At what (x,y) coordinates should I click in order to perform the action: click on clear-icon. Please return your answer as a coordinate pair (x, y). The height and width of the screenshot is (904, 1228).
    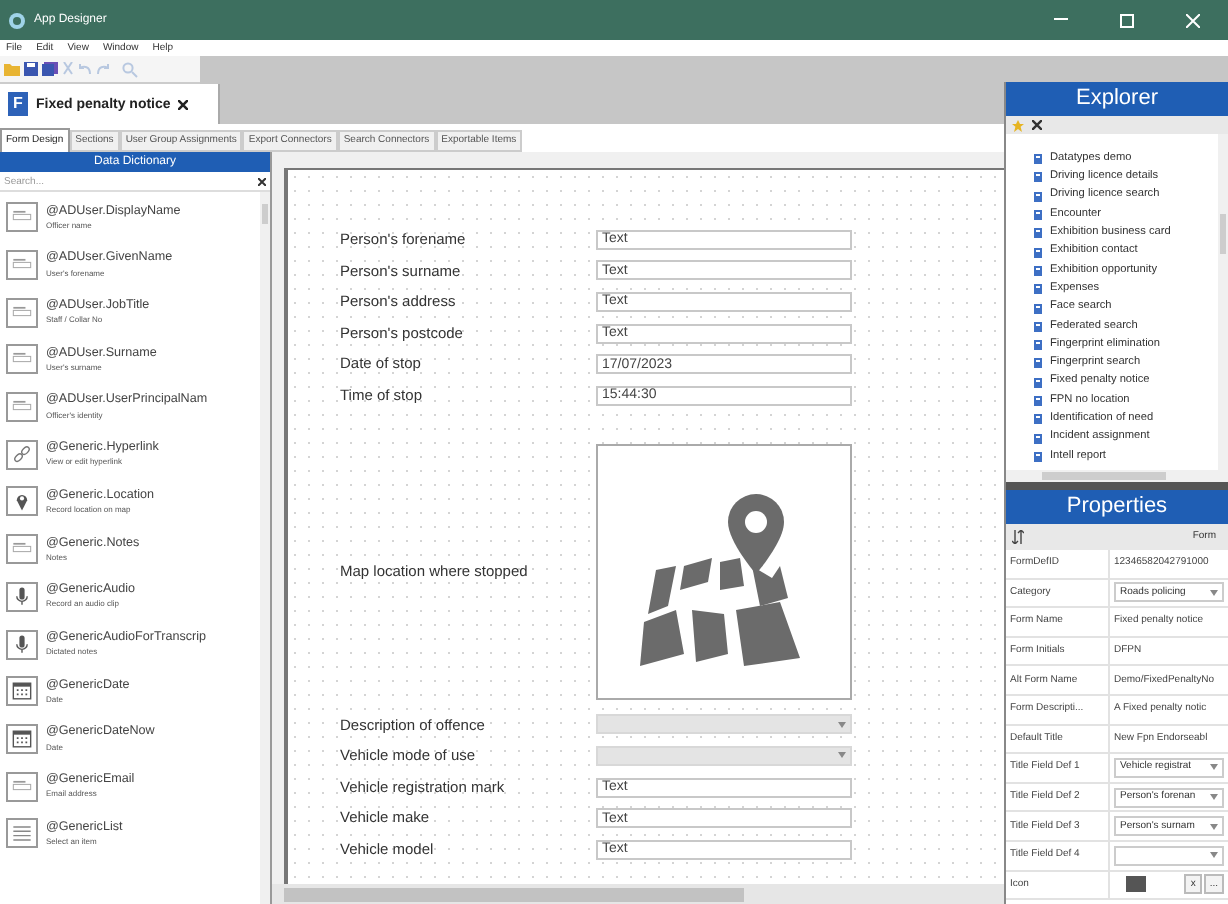
    Looking at the image, I should click on (262, 181).